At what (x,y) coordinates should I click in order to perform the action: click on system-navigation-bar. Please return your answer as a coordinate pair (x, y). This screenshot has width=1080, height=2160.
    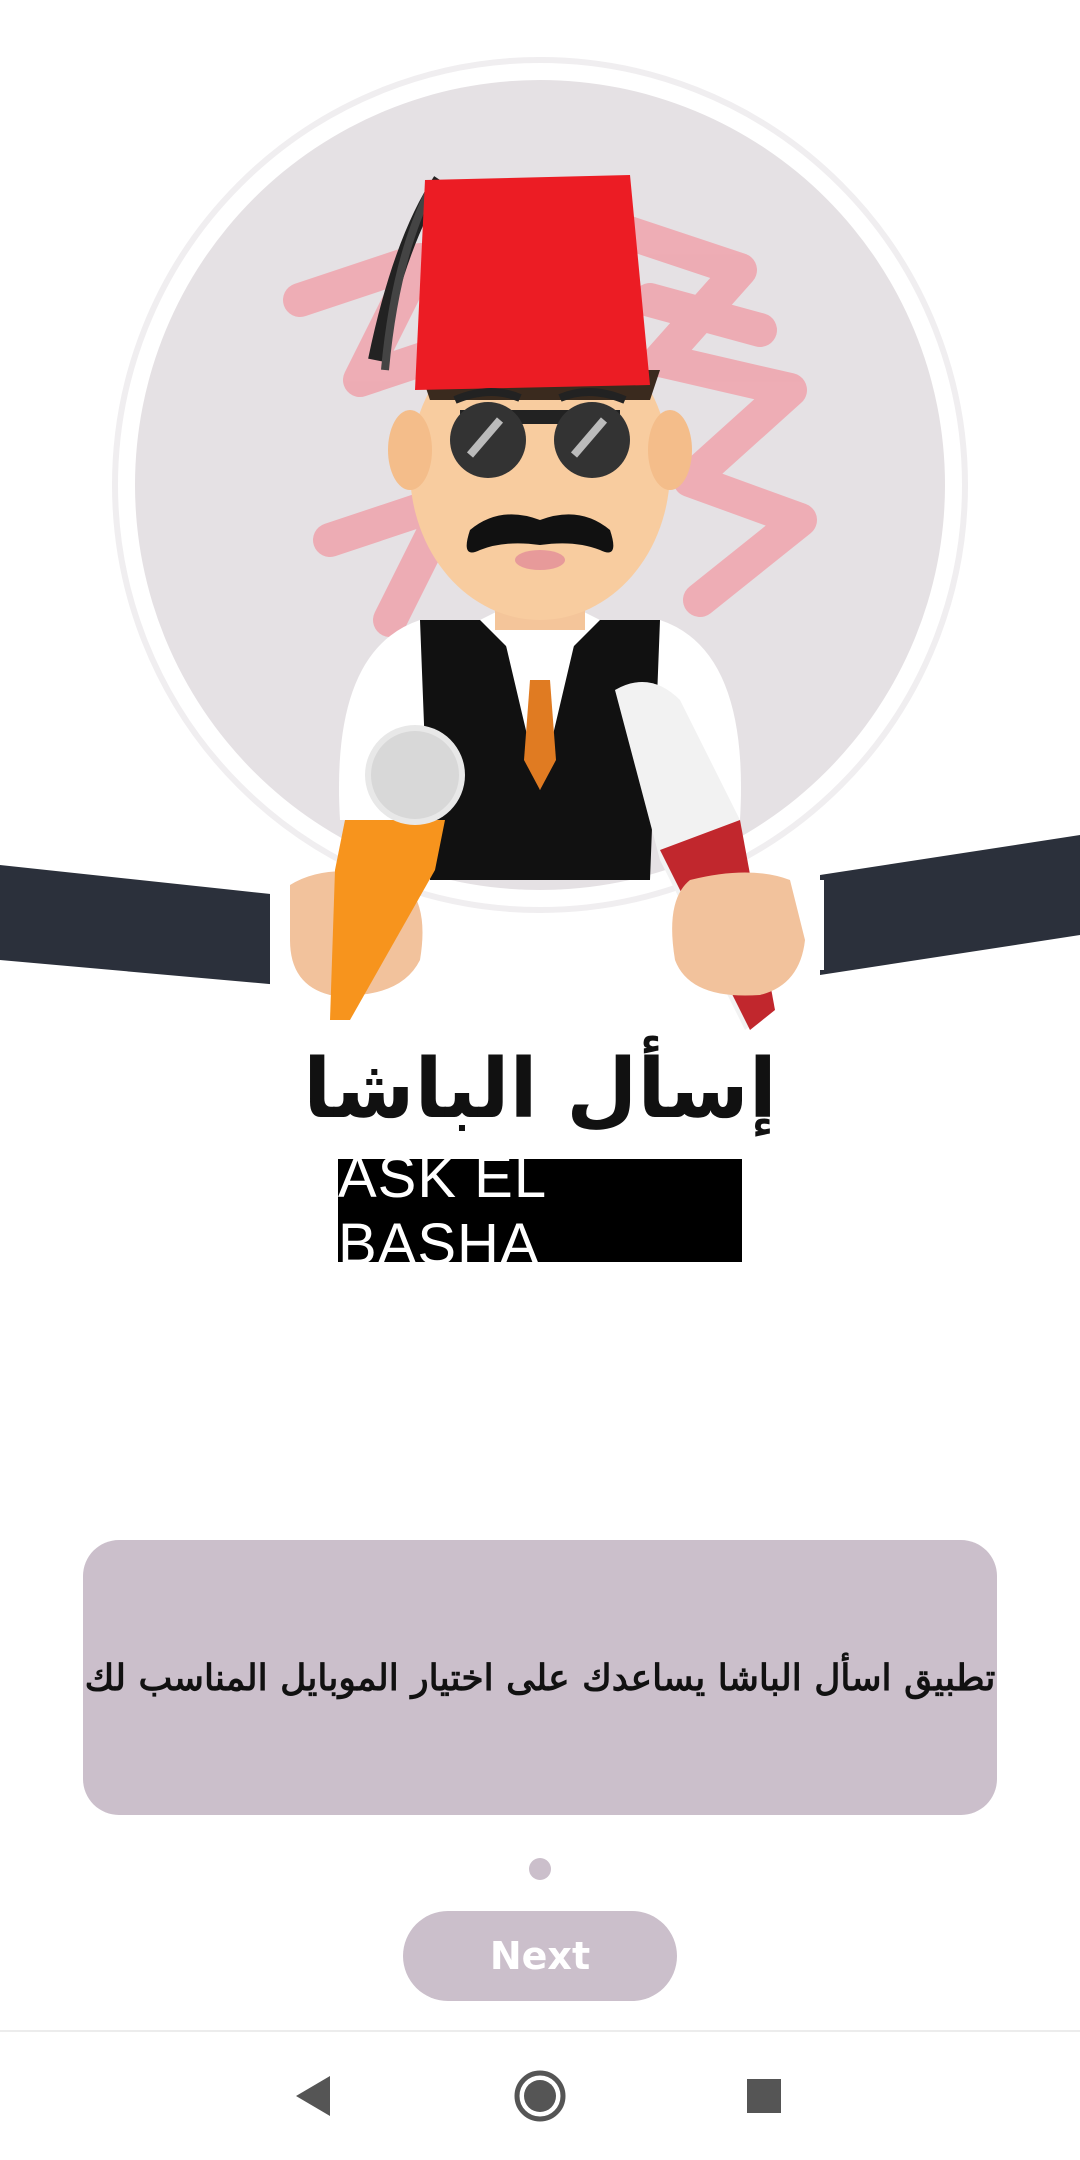
    Looking at the image, I should click on (540, 2096).